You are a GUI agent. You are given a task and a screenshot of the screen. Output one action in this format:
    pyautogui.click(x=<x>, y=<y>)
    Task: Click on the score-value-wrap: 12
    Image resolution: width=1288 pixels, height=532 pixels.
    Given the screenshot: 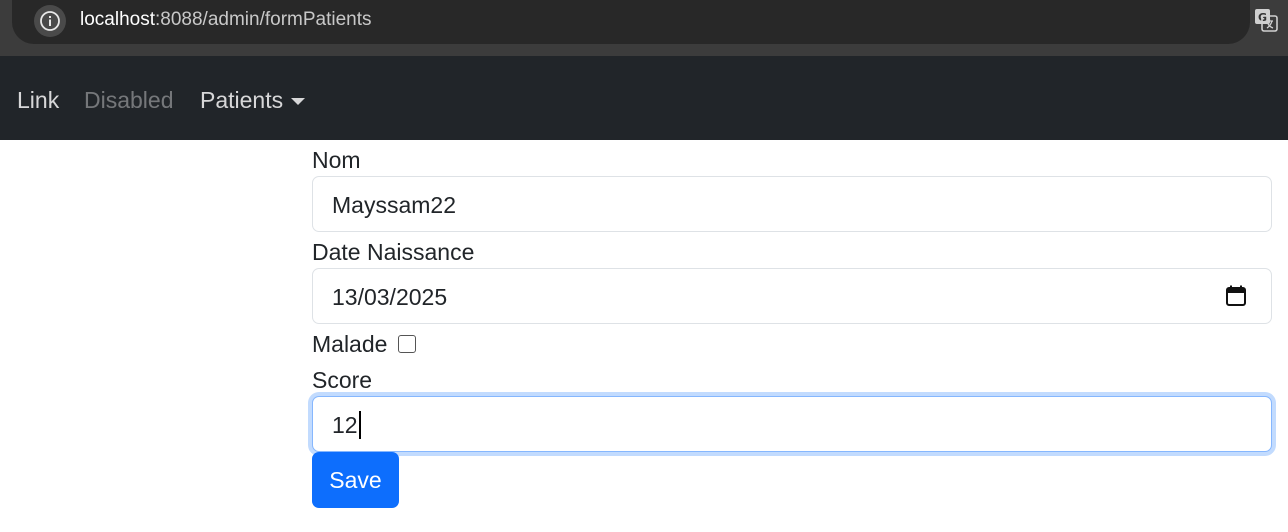 What is the action you would take?
    pyautogui.click(x=346, y=425)
    